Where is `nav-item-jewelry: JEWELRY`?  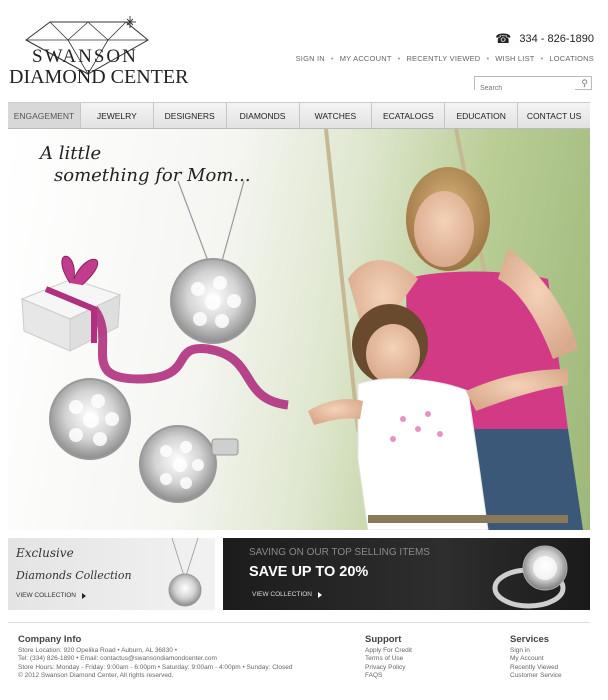
nav-item-jewelry: JEWELRY is located at coordinates (117, 115).